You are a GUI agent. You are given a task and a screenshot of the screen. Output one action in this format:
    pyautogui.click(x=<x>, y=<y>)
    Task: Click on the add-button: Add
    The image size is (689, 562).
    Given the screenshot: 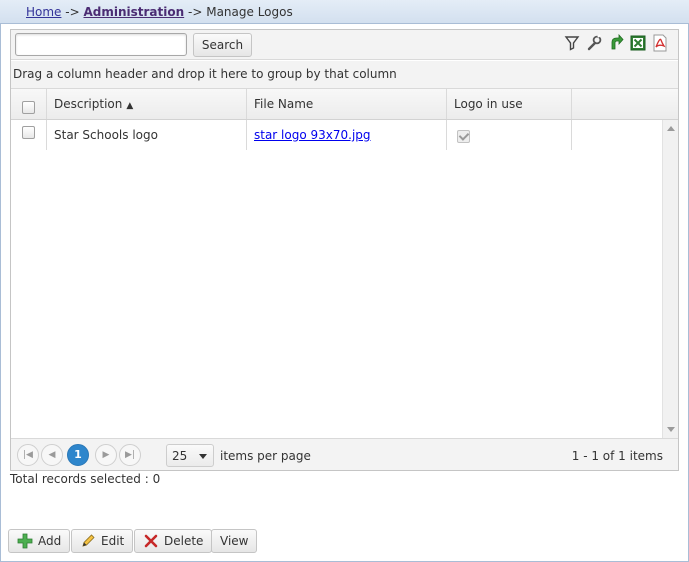 What is the action you would take?
    pyautogui.click(x=39, y=541)
    